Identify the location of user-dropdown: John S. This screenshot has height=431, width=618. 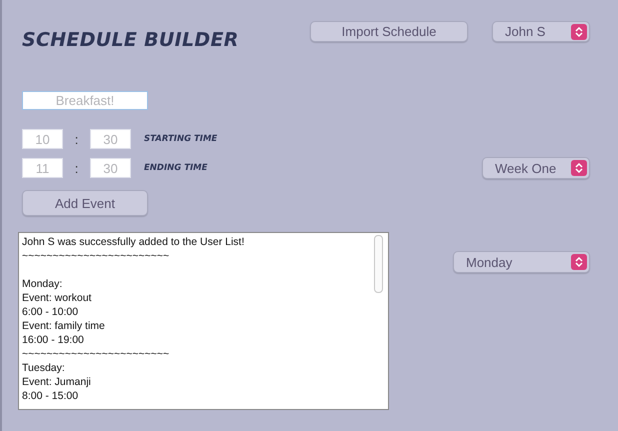
(541, 31).